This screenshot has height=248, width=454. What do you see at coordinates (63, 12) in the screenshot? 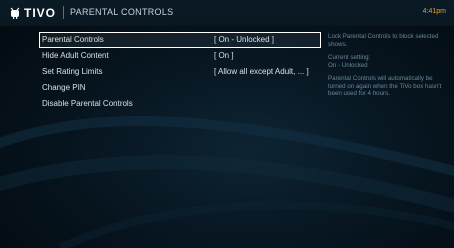
I see `header-divider` at bounding box center [63, 12].